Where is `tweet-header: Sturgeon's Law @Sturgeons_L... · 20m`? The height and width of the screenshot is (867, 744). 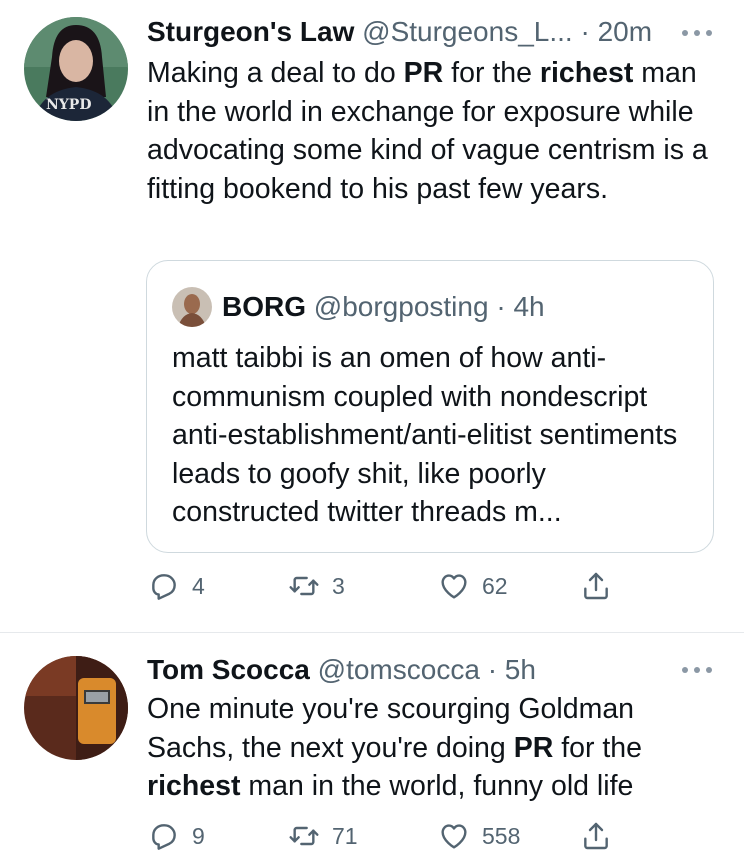
tweet-header: Sturgeon's Law @Sturgeons_L... · 20m is located at coordinates (399, 32).